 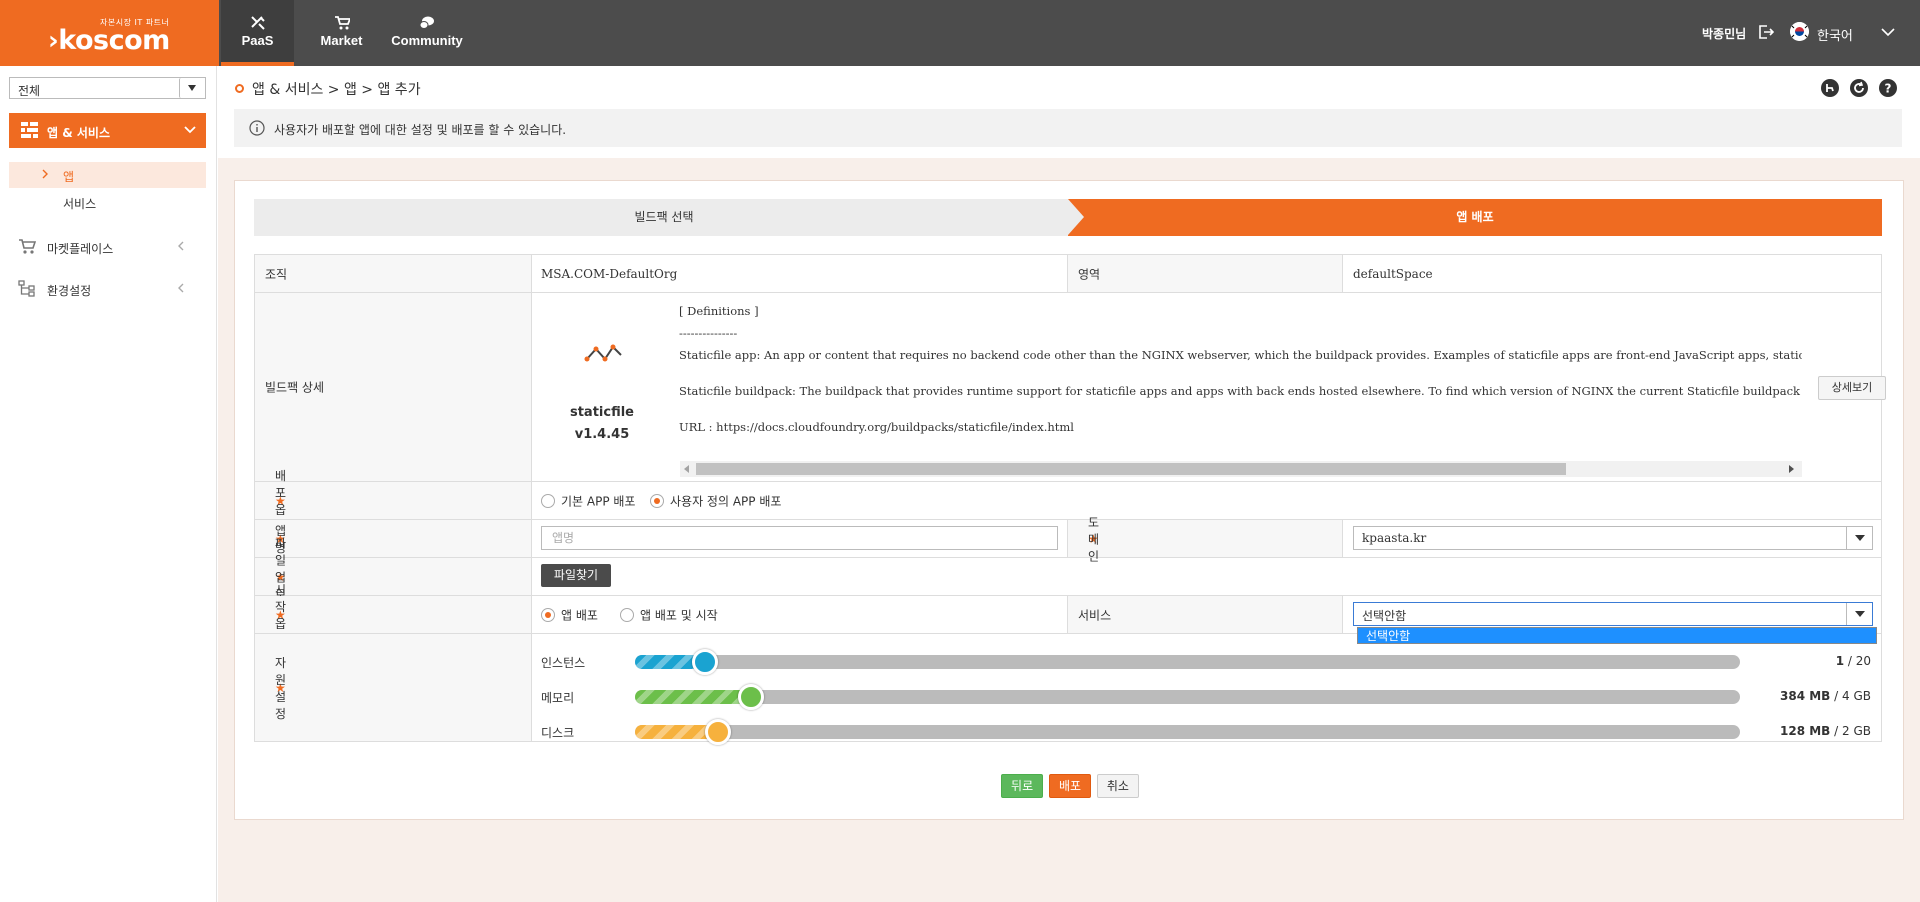 What do you see at coordinates (548, 500) in the screenshot?
I see `deploy-option-basic-radio` at bounding box center [548, 500].